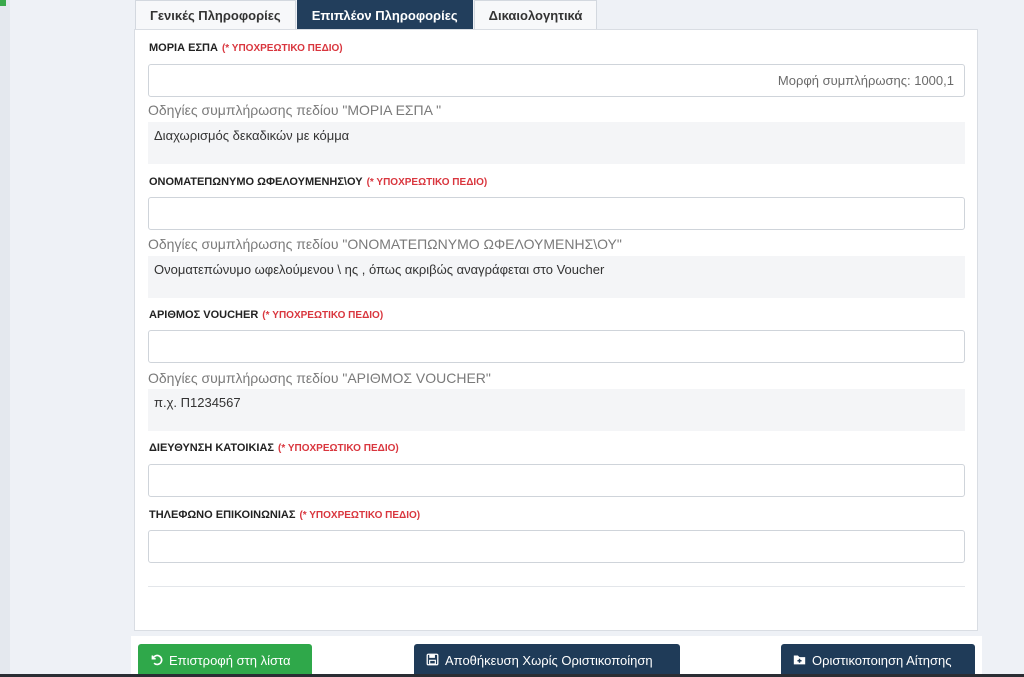 Image resolution: width=1024 pixels, height=677 pixels. I want to click on finalize-button-label: Οριστικοποιηση Αίτησης, so click(882, 660).